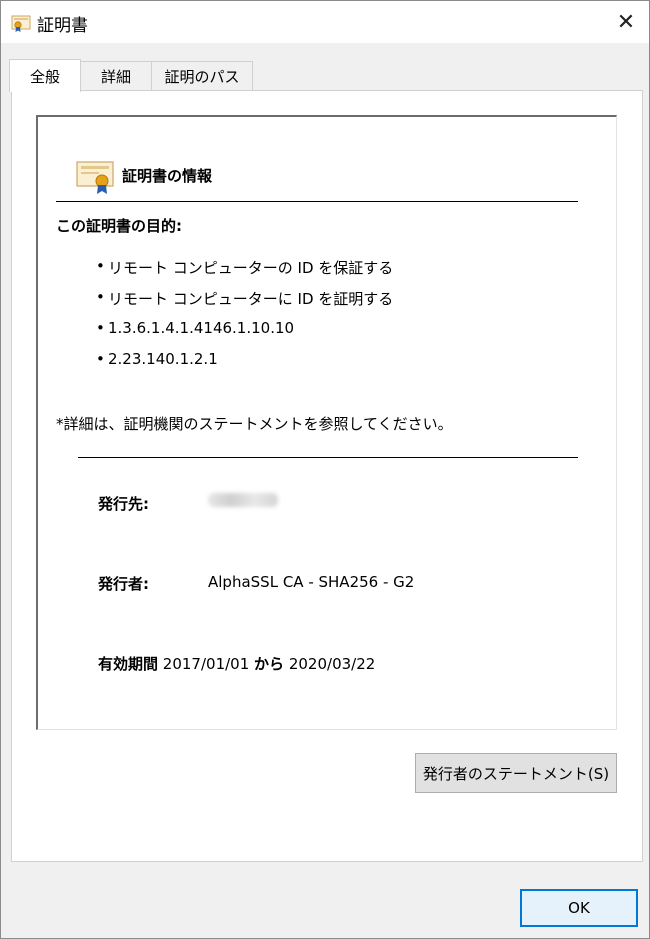  Describe the element at coordinates (245, 267) in the screenshot. I see `purpose-item: • リモート コンピューターの ID を保証する` at that location.